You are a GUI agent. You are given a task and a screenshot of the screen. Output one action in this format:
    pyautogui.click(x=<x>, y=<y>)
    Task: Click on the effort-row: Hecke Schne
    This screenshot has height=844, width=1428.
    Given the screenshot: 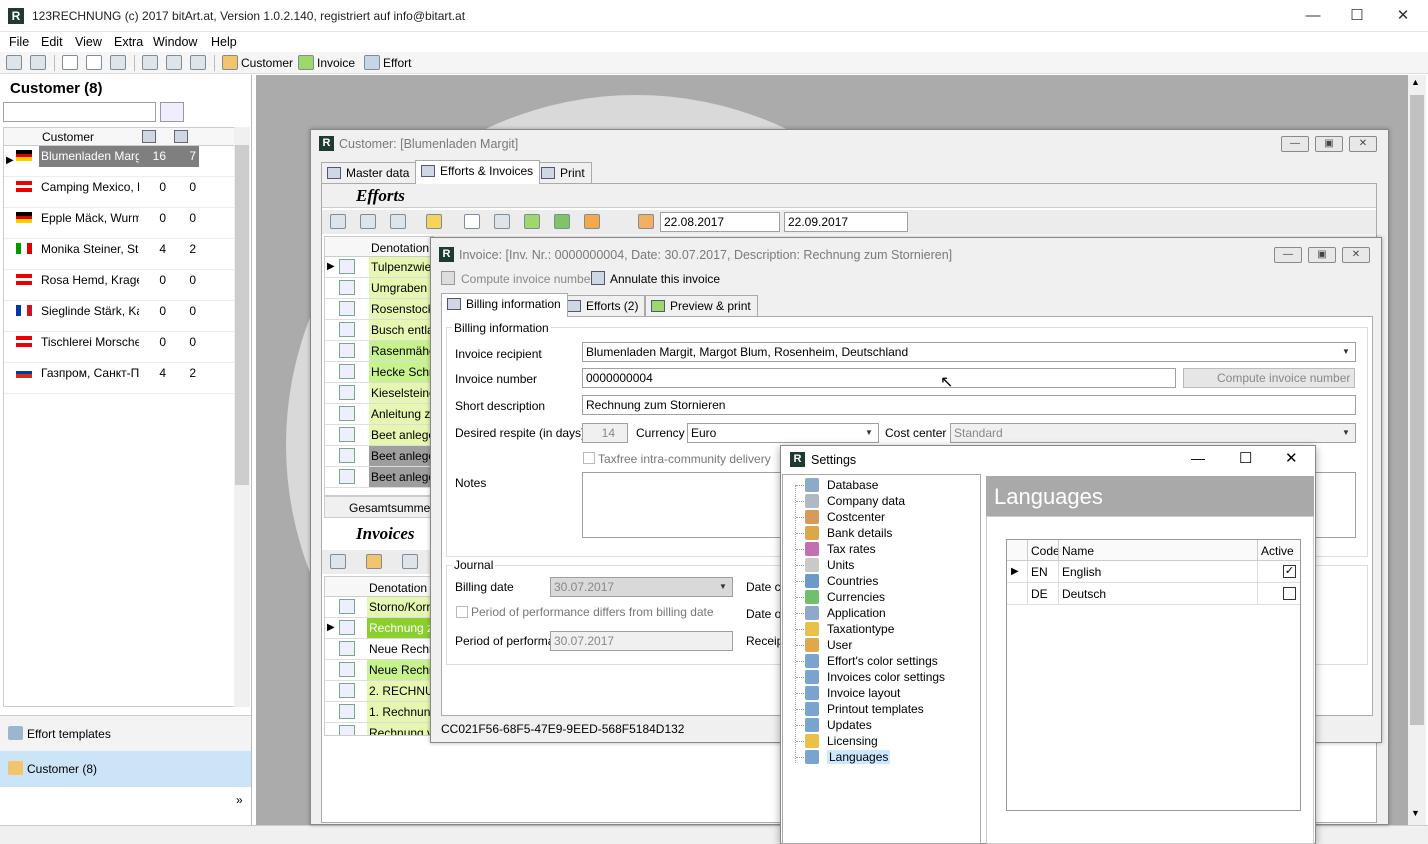 What is the action you would take?
    pyautogui.click(x=379, y=372)
    